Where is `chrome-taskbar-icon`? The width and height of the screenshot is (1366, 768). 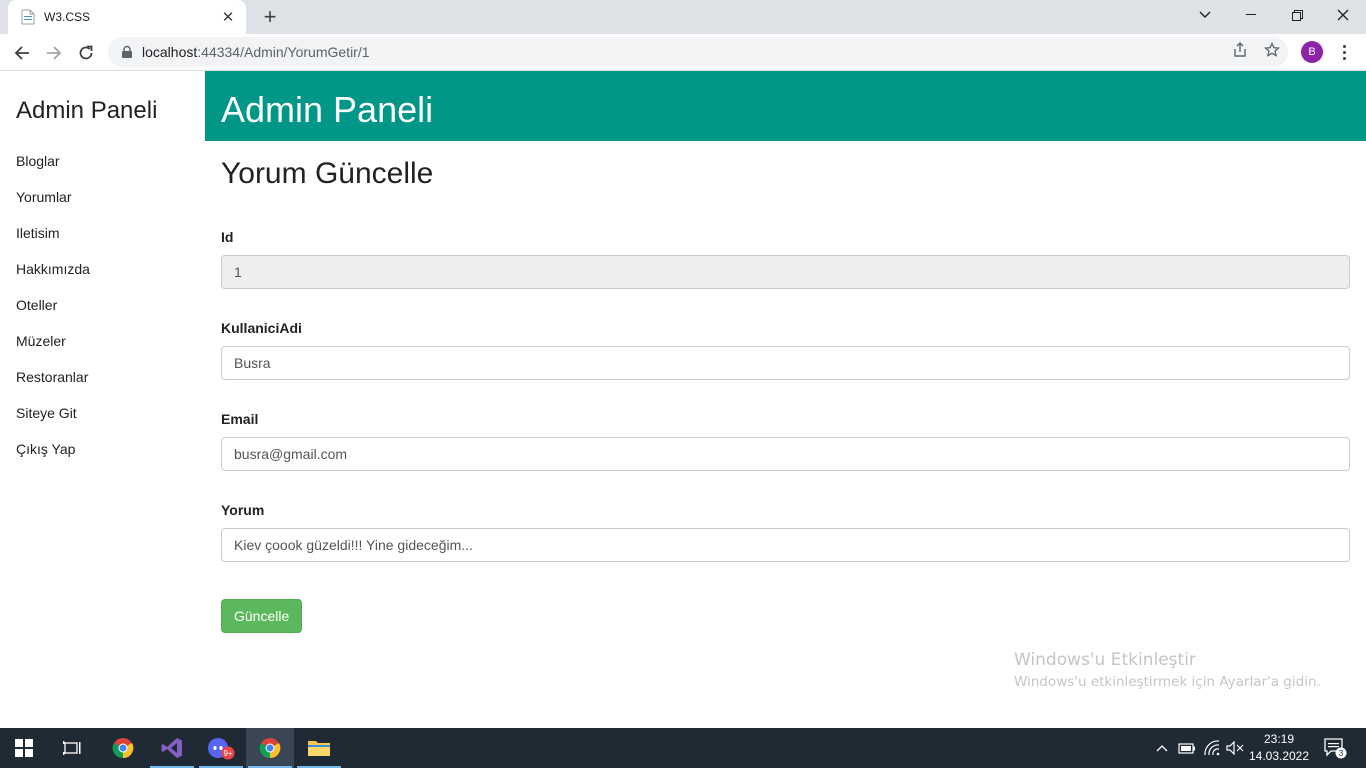
chrome-taskbar-icon is located at coordinates (123, 748).